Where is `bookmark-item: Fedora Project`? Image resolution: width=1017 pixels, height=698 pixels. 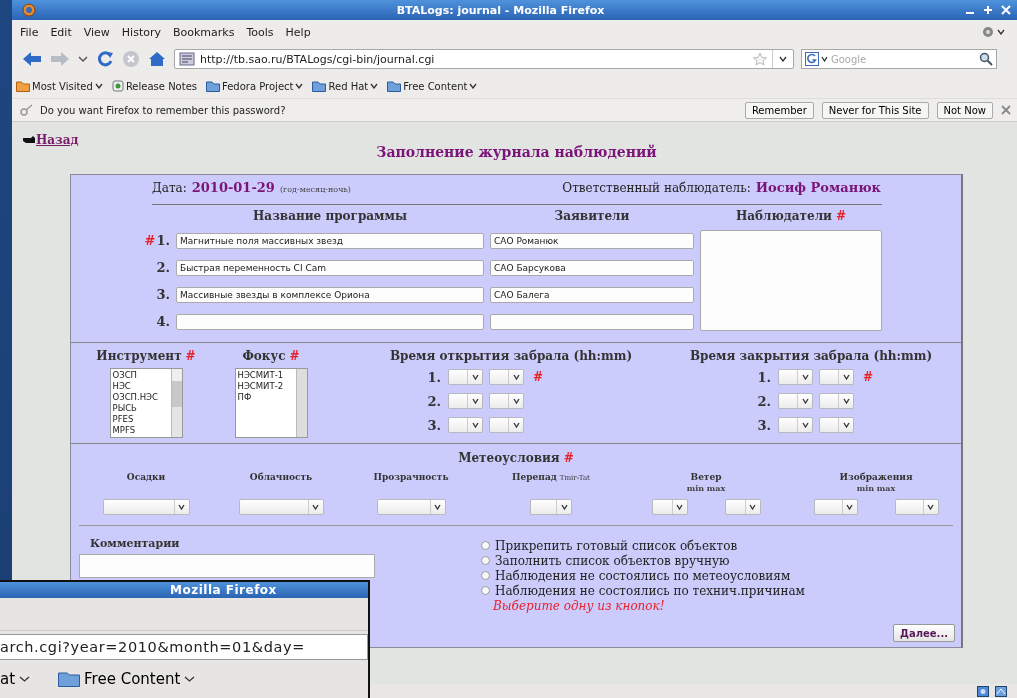
bookmark-item: Fedora Project is located at coordinates (255, 86).